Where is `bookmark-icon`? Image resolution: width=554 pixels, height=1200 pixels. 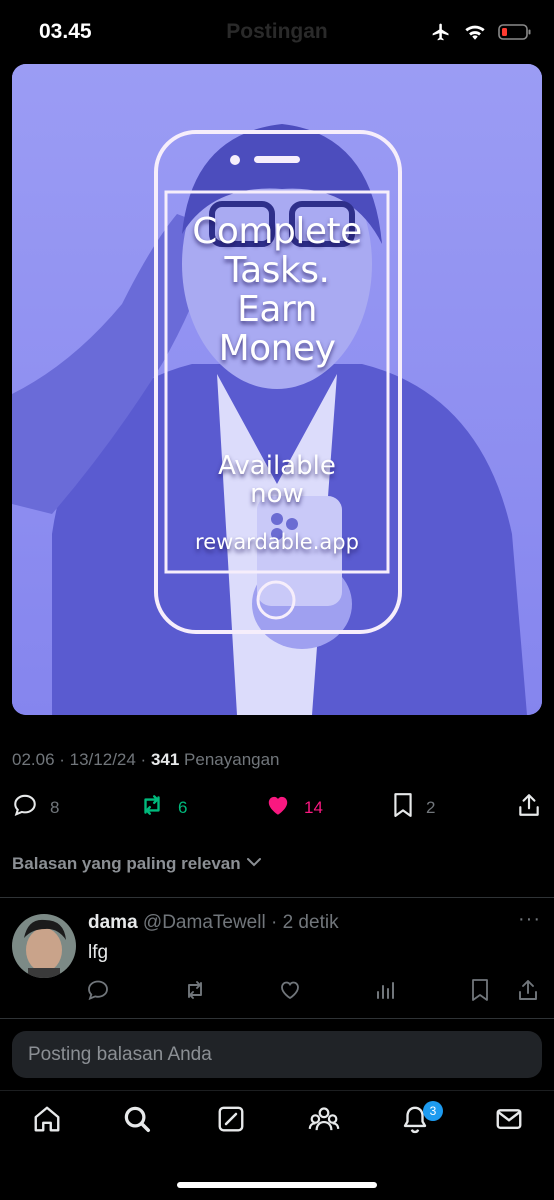 bookmark-icon is located at coordinates (403, 807).